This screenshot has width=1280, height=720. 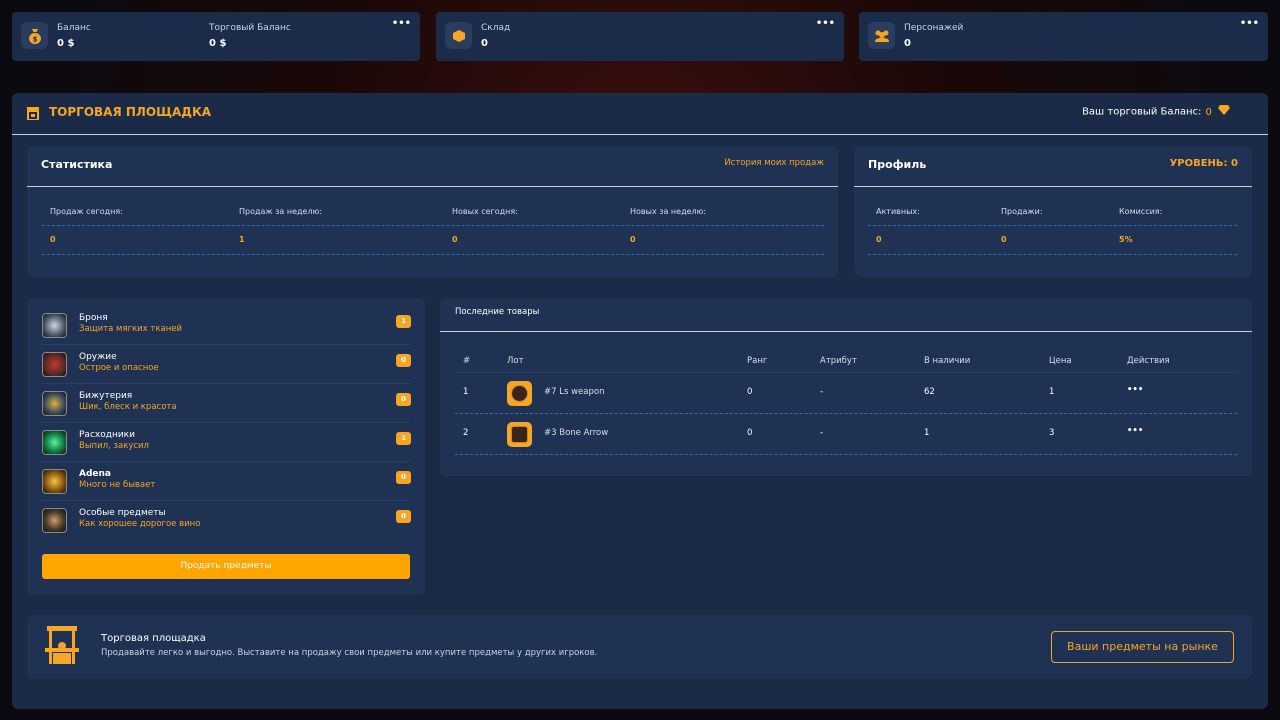 What do you see at coordinates (54, 325) in the screenshot?
I see `armor-icon` at bounding box center [54, 325].